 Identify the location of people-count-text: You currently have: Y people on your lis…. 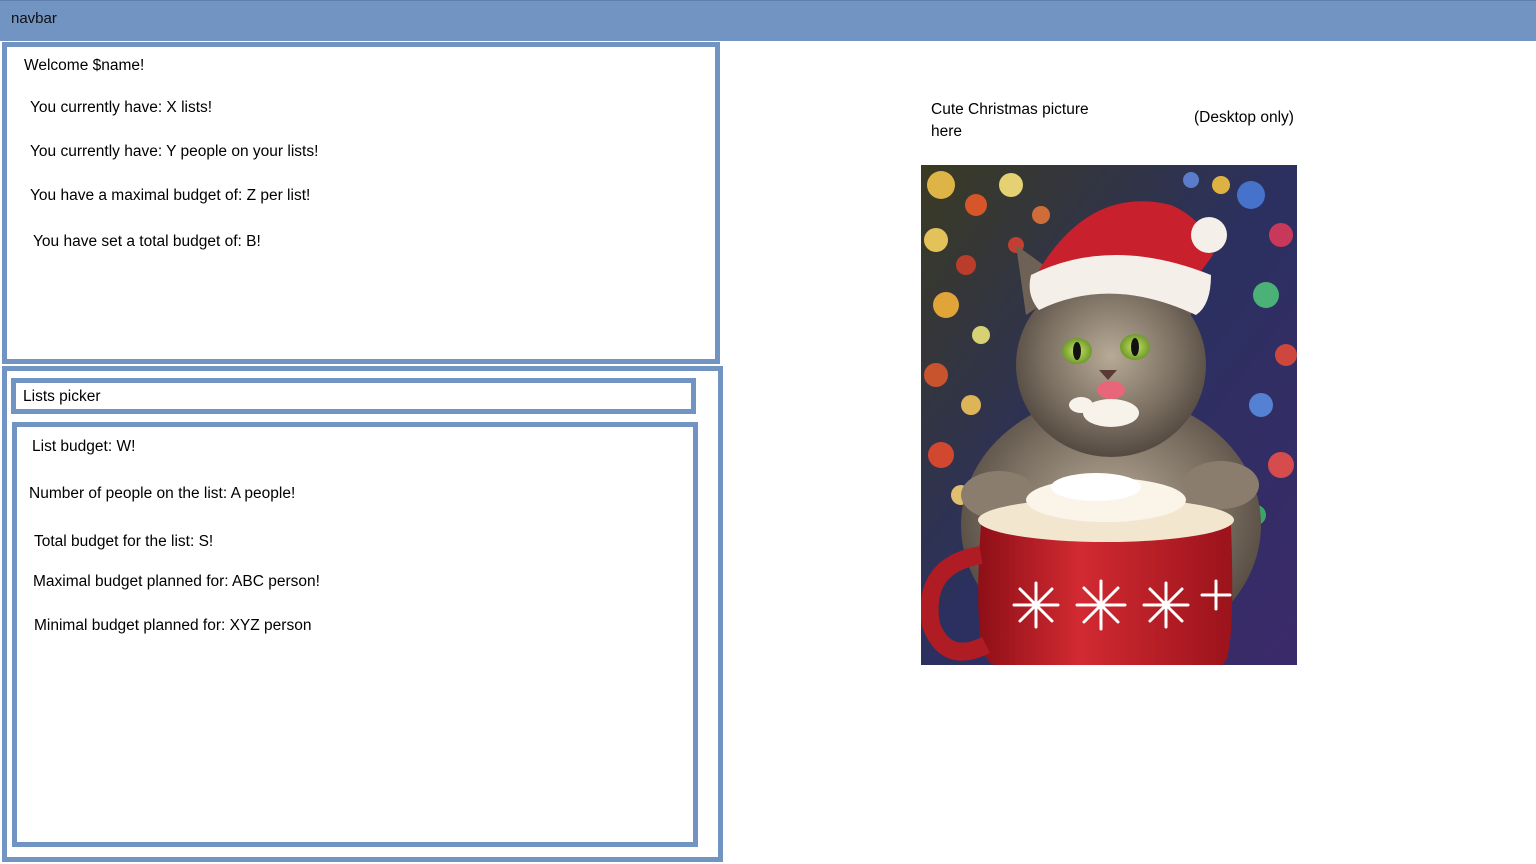
(174, 151).